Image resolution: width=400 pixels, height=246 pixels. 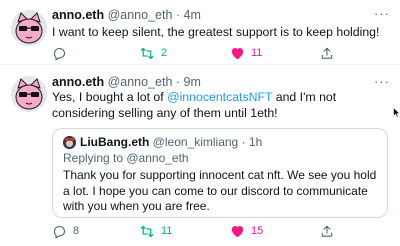 I want to click on like-count: 11, so click(x=257, y=53).